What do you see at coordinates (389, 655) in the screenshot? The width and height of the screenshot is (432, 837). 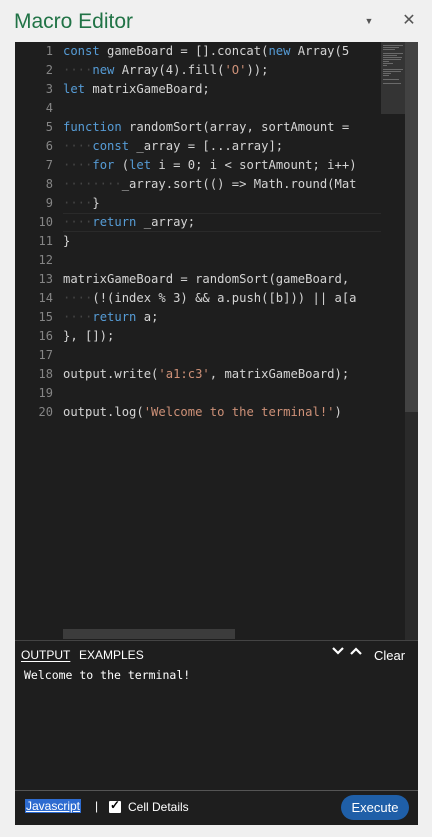 I see `clear-button: Clear` at bounding box center [389, 655].